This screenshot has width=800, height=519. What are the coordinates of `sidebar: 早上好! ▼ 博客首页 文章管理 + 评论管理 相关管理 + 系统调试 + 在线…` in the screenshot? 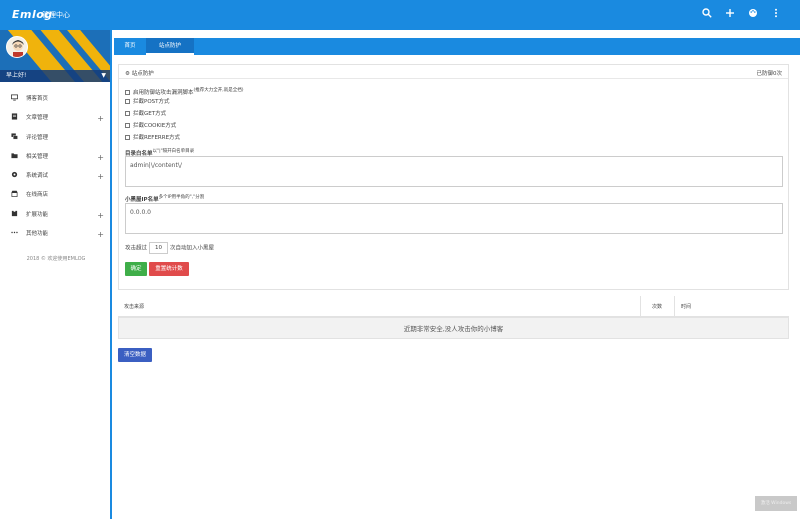 It's located at (56, 274).